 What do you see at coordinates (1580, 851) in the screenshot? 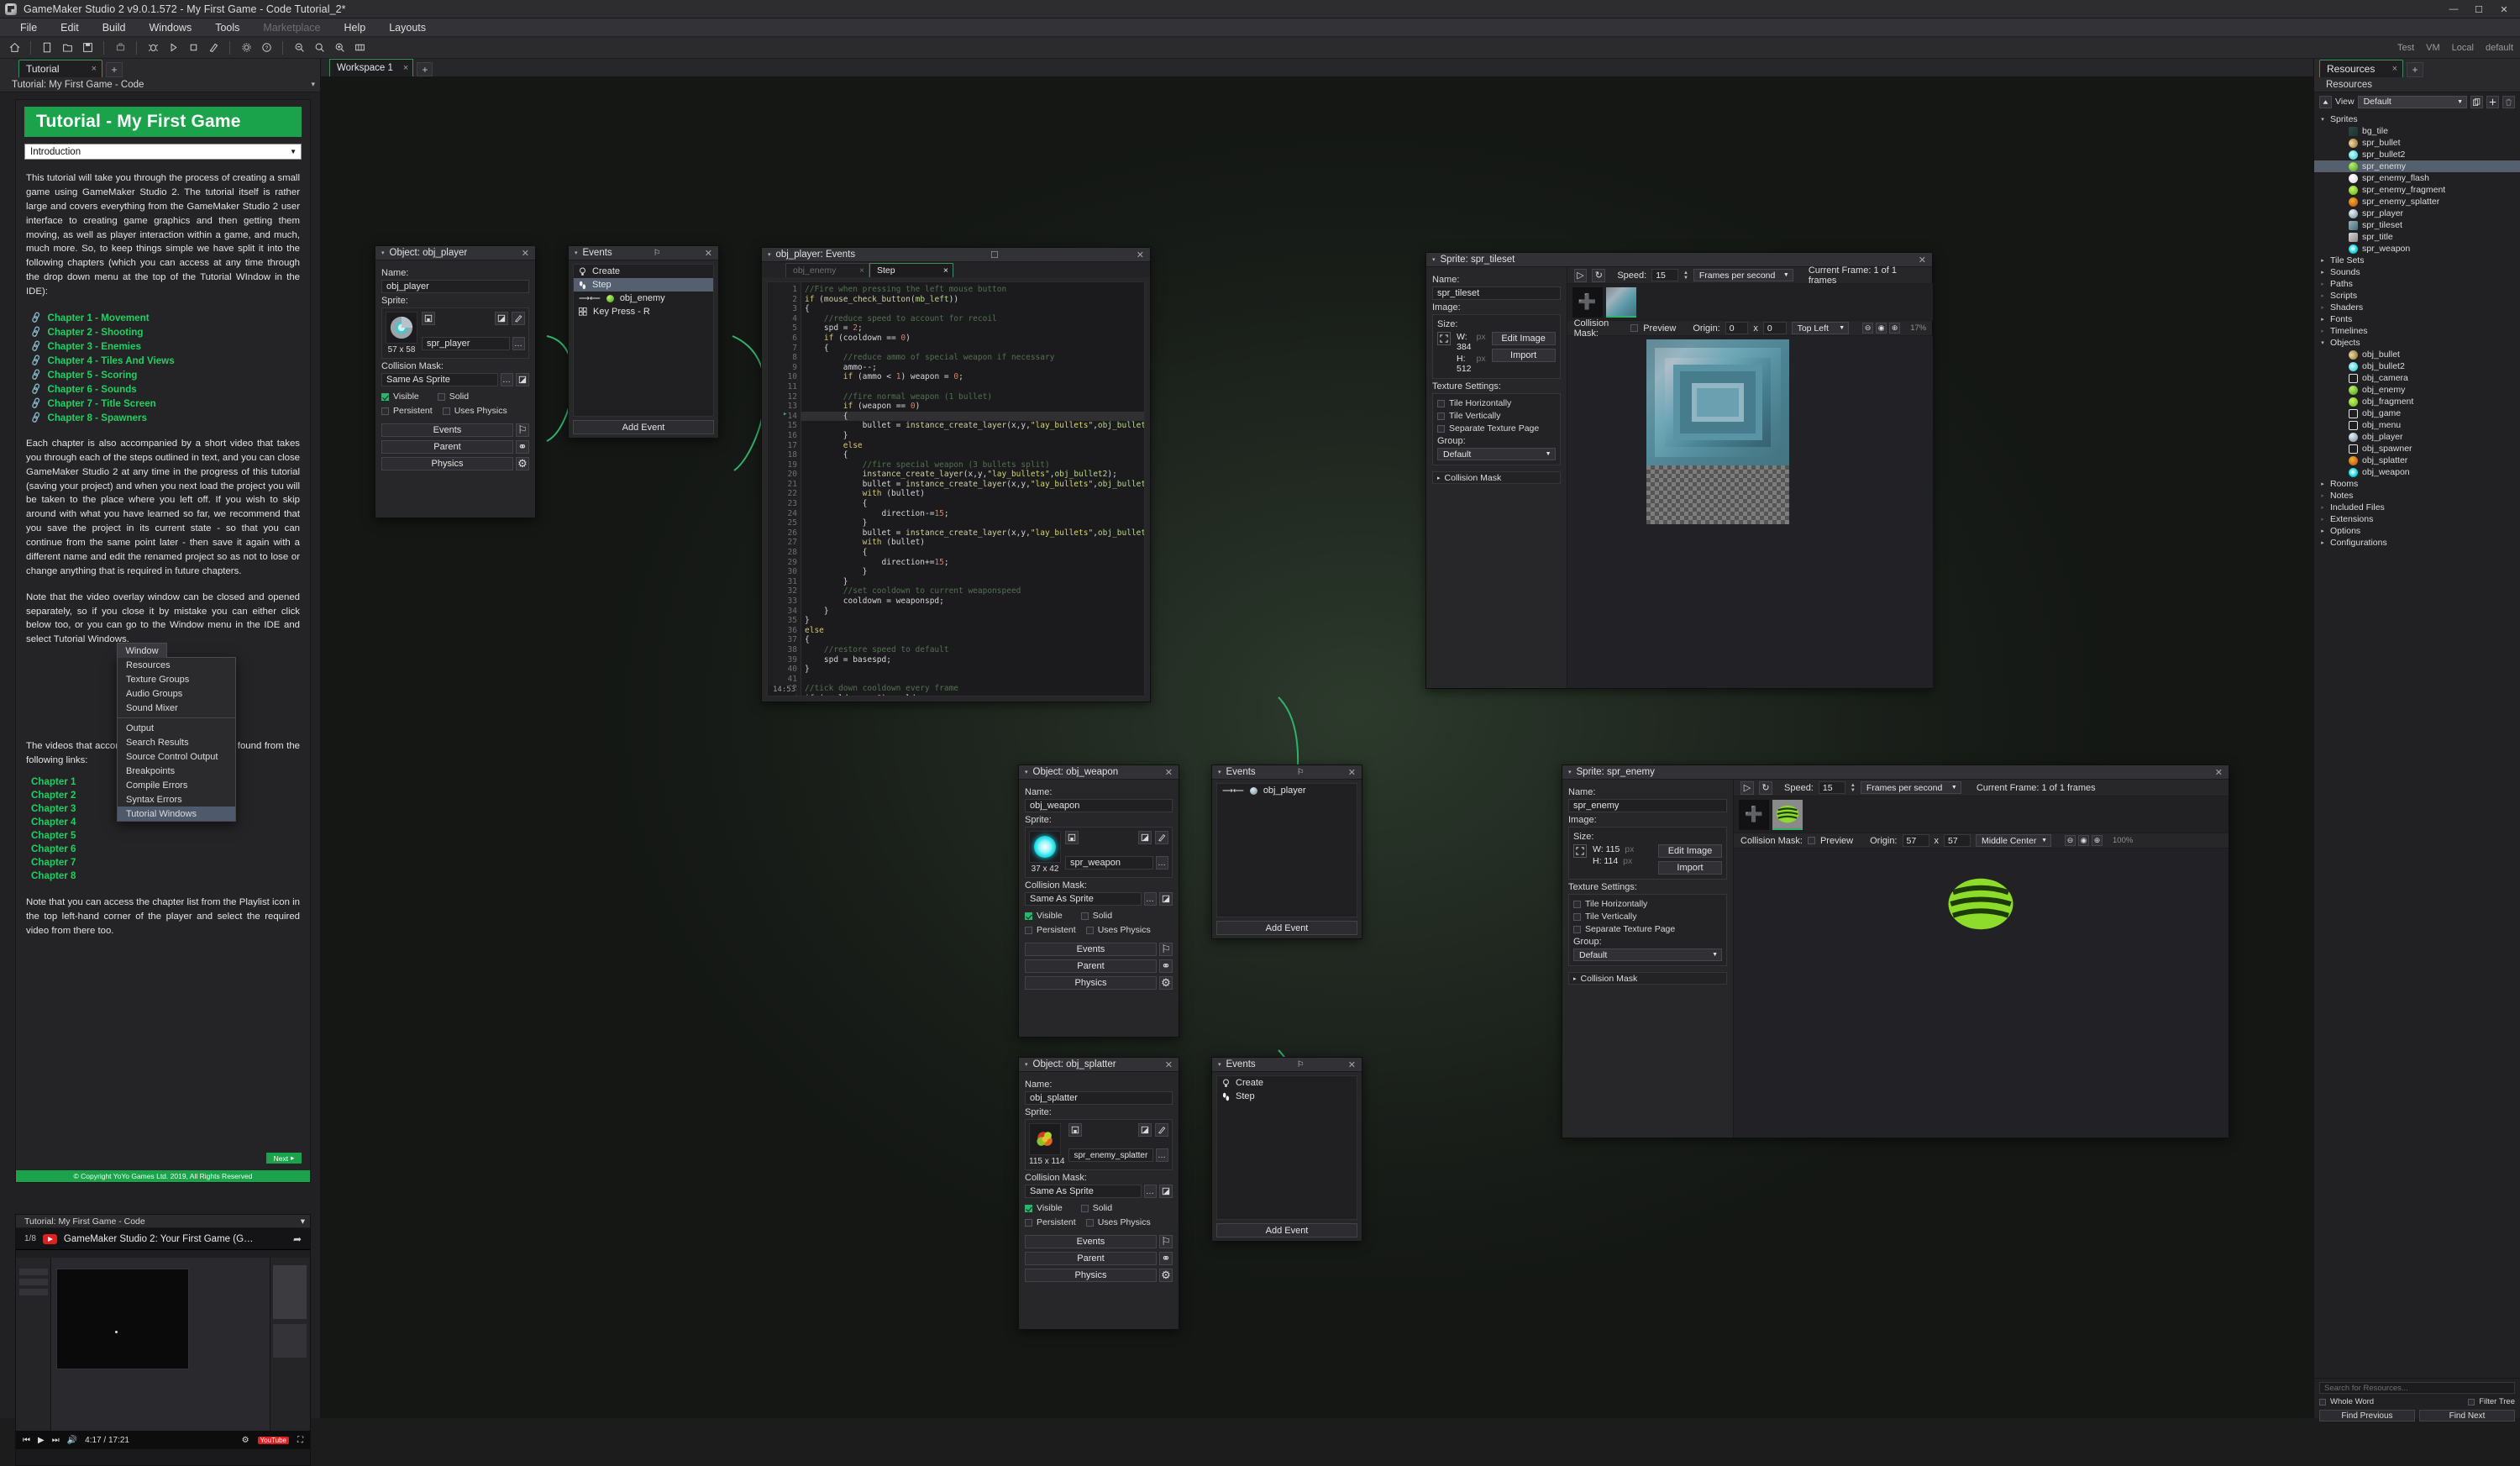
I see `resize-icon` at bounding box center [1580, 851].